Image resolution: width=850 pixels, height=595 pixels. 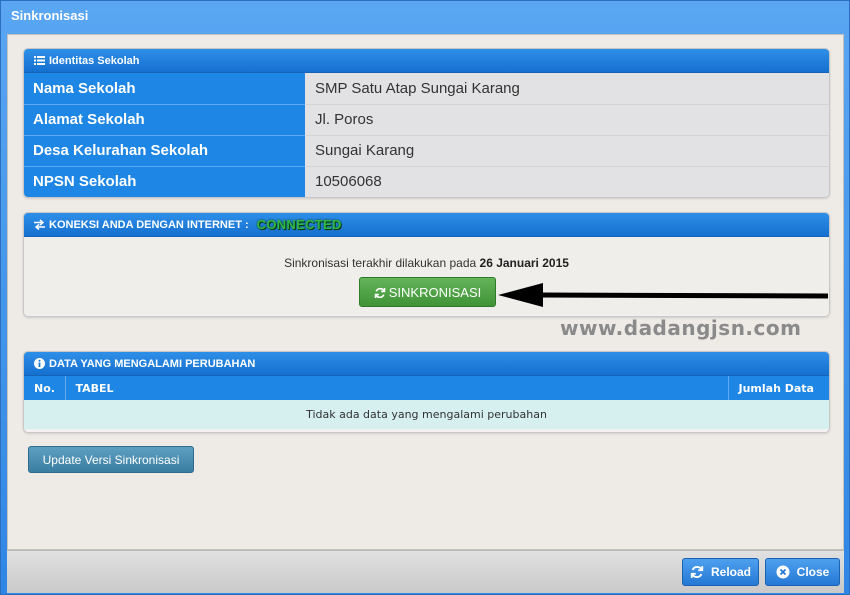 What do you see at coordinates (39, 363) in the screenshot?
I see `info-icon` at bounding box center [39, 363].